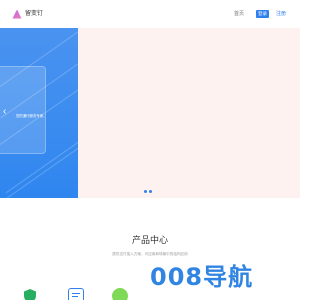  I want to click on section-title: 产品中心, so click(149, 240).